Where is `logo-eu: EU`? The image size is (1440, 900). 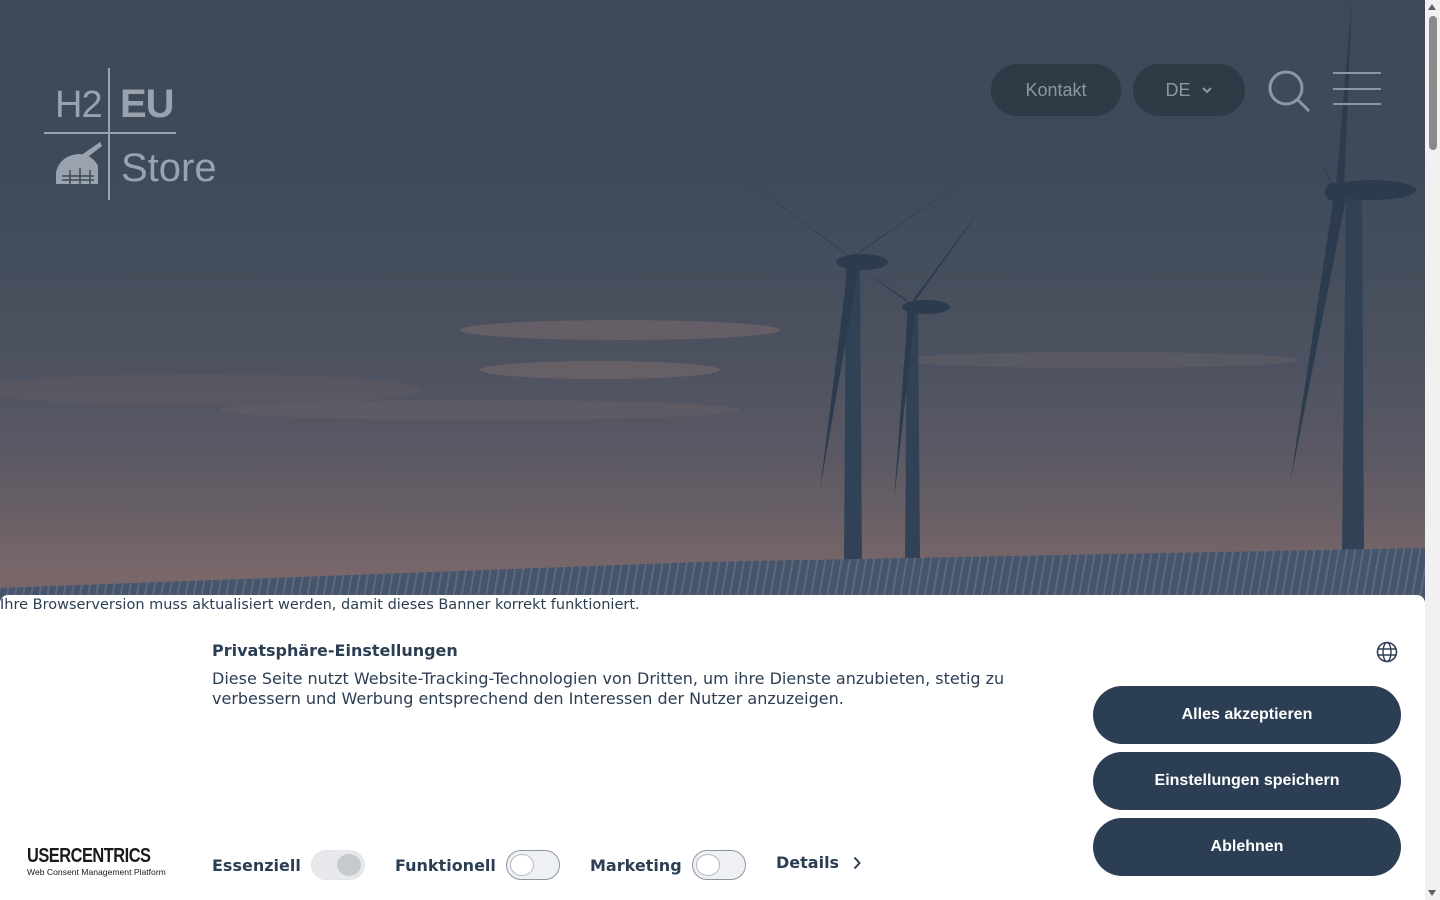 logo-eu: EU is located at coordinates (147, 104).